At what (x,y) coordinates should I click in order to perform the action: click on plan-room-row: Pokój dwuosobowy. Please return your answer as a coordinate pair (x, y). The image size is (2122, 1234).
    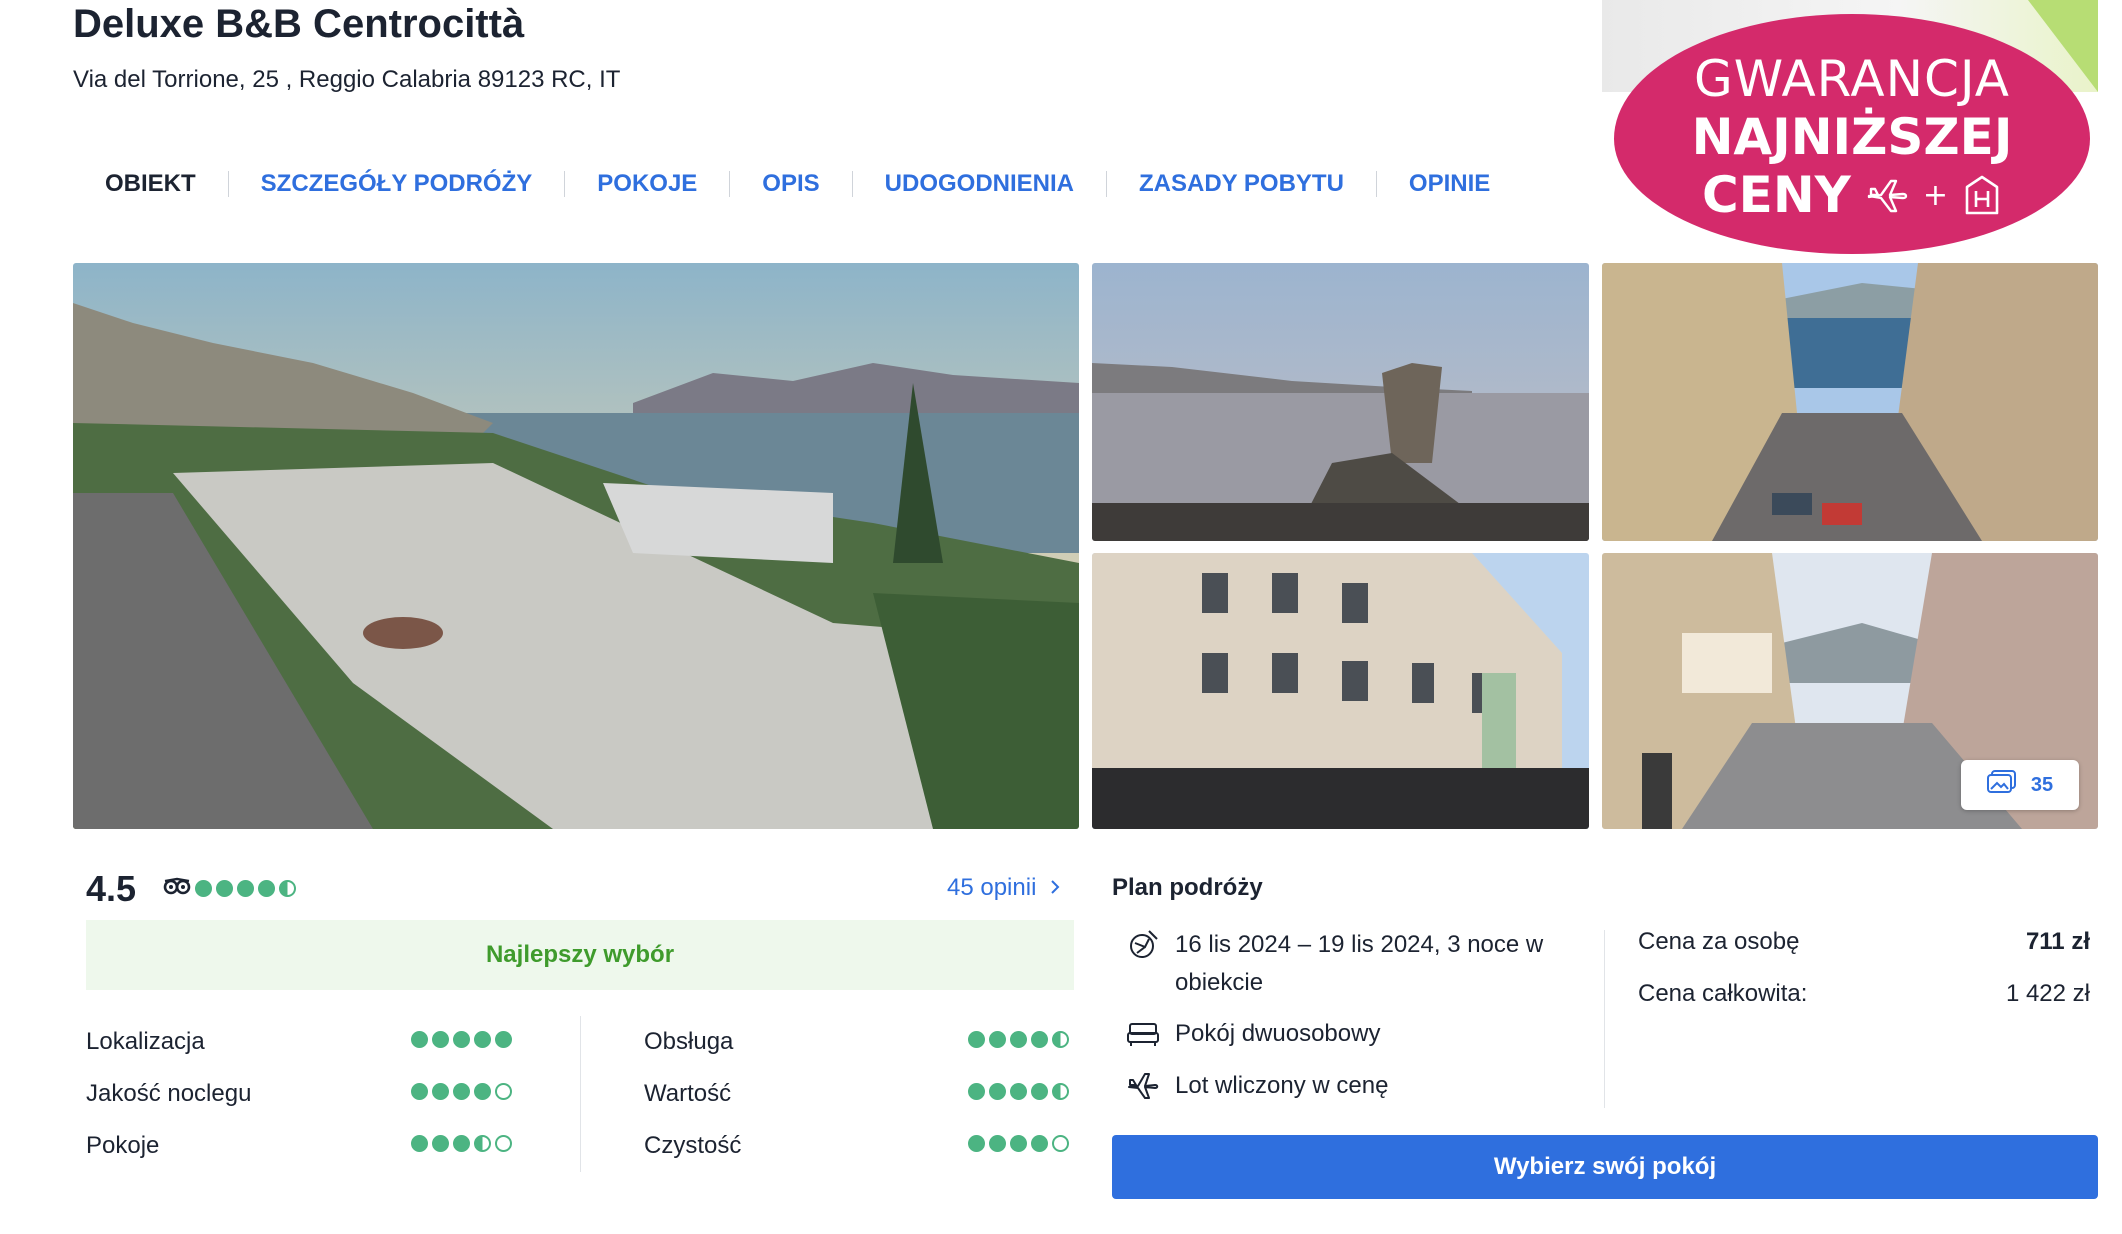
    Looking at the image, I should click on (1253, 1034).